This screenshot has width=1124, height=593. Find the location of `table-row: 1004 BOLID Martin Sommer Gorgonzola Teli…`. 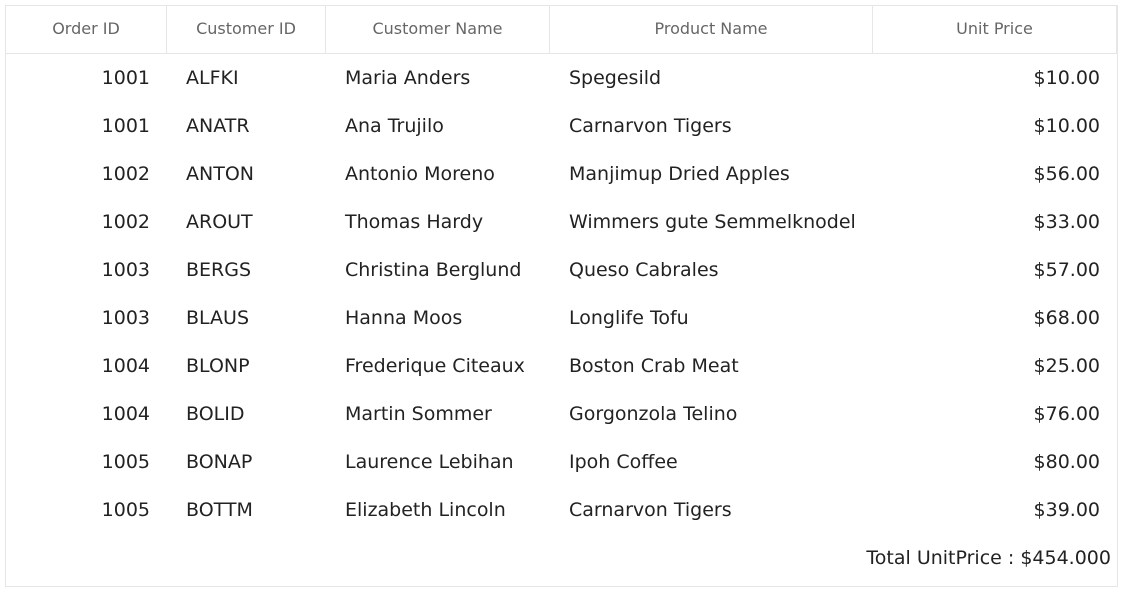

table-row: 1004 BOLID Martin Sommer Gorgonzola Teli… is located at coordinates (561, 414).